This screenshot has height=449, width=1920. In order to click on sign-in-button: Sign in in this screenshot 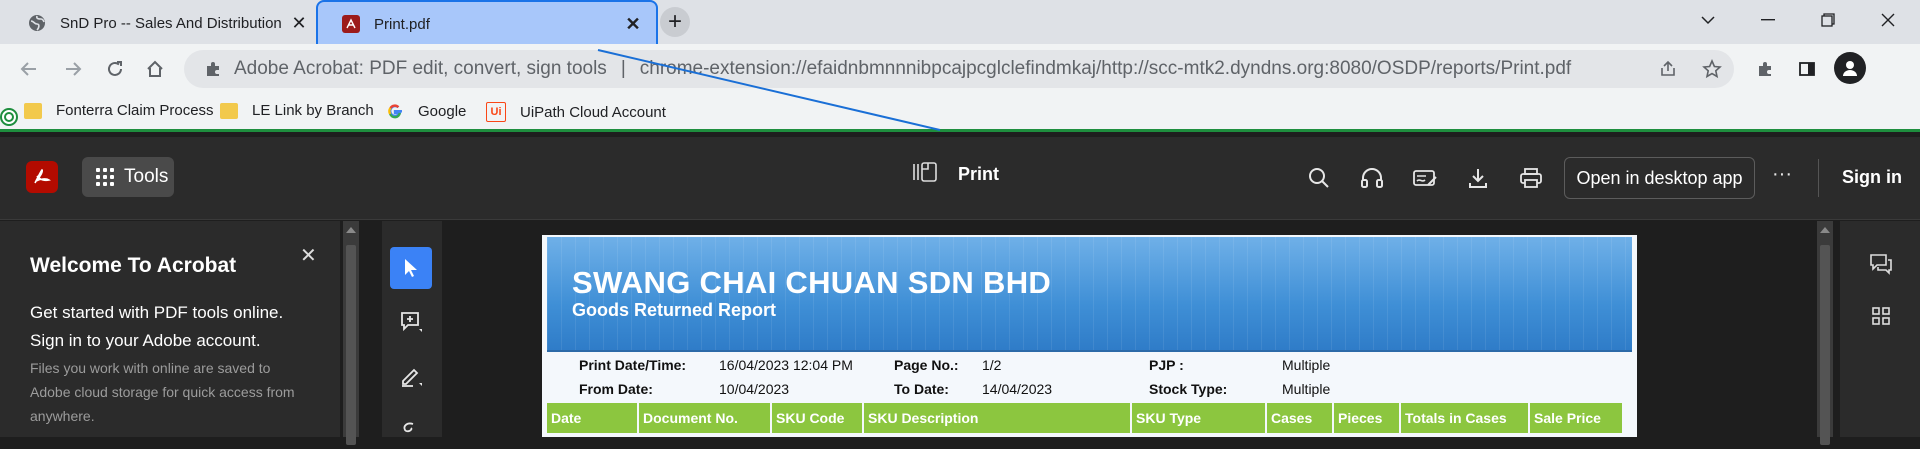, I will do `click(1872, 177)`.